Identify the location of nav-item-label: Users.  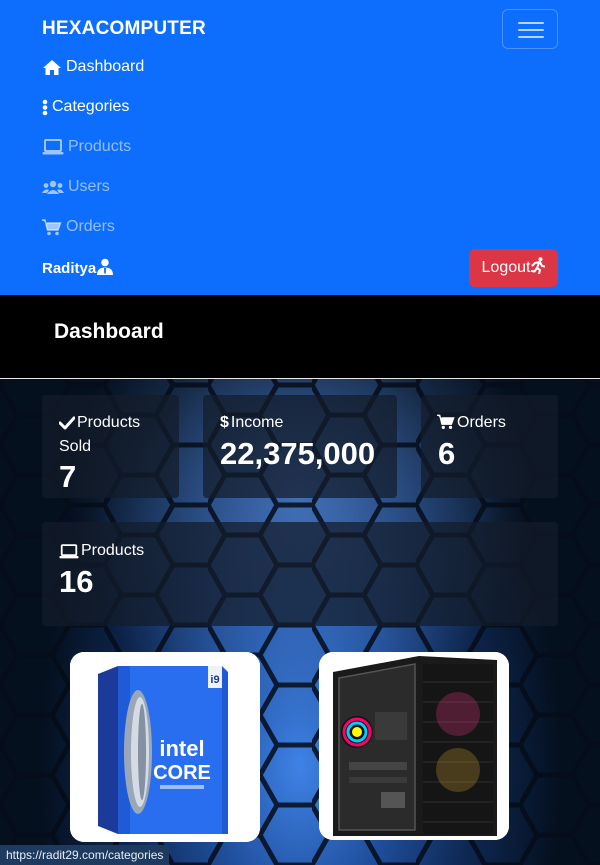
(89, 186).